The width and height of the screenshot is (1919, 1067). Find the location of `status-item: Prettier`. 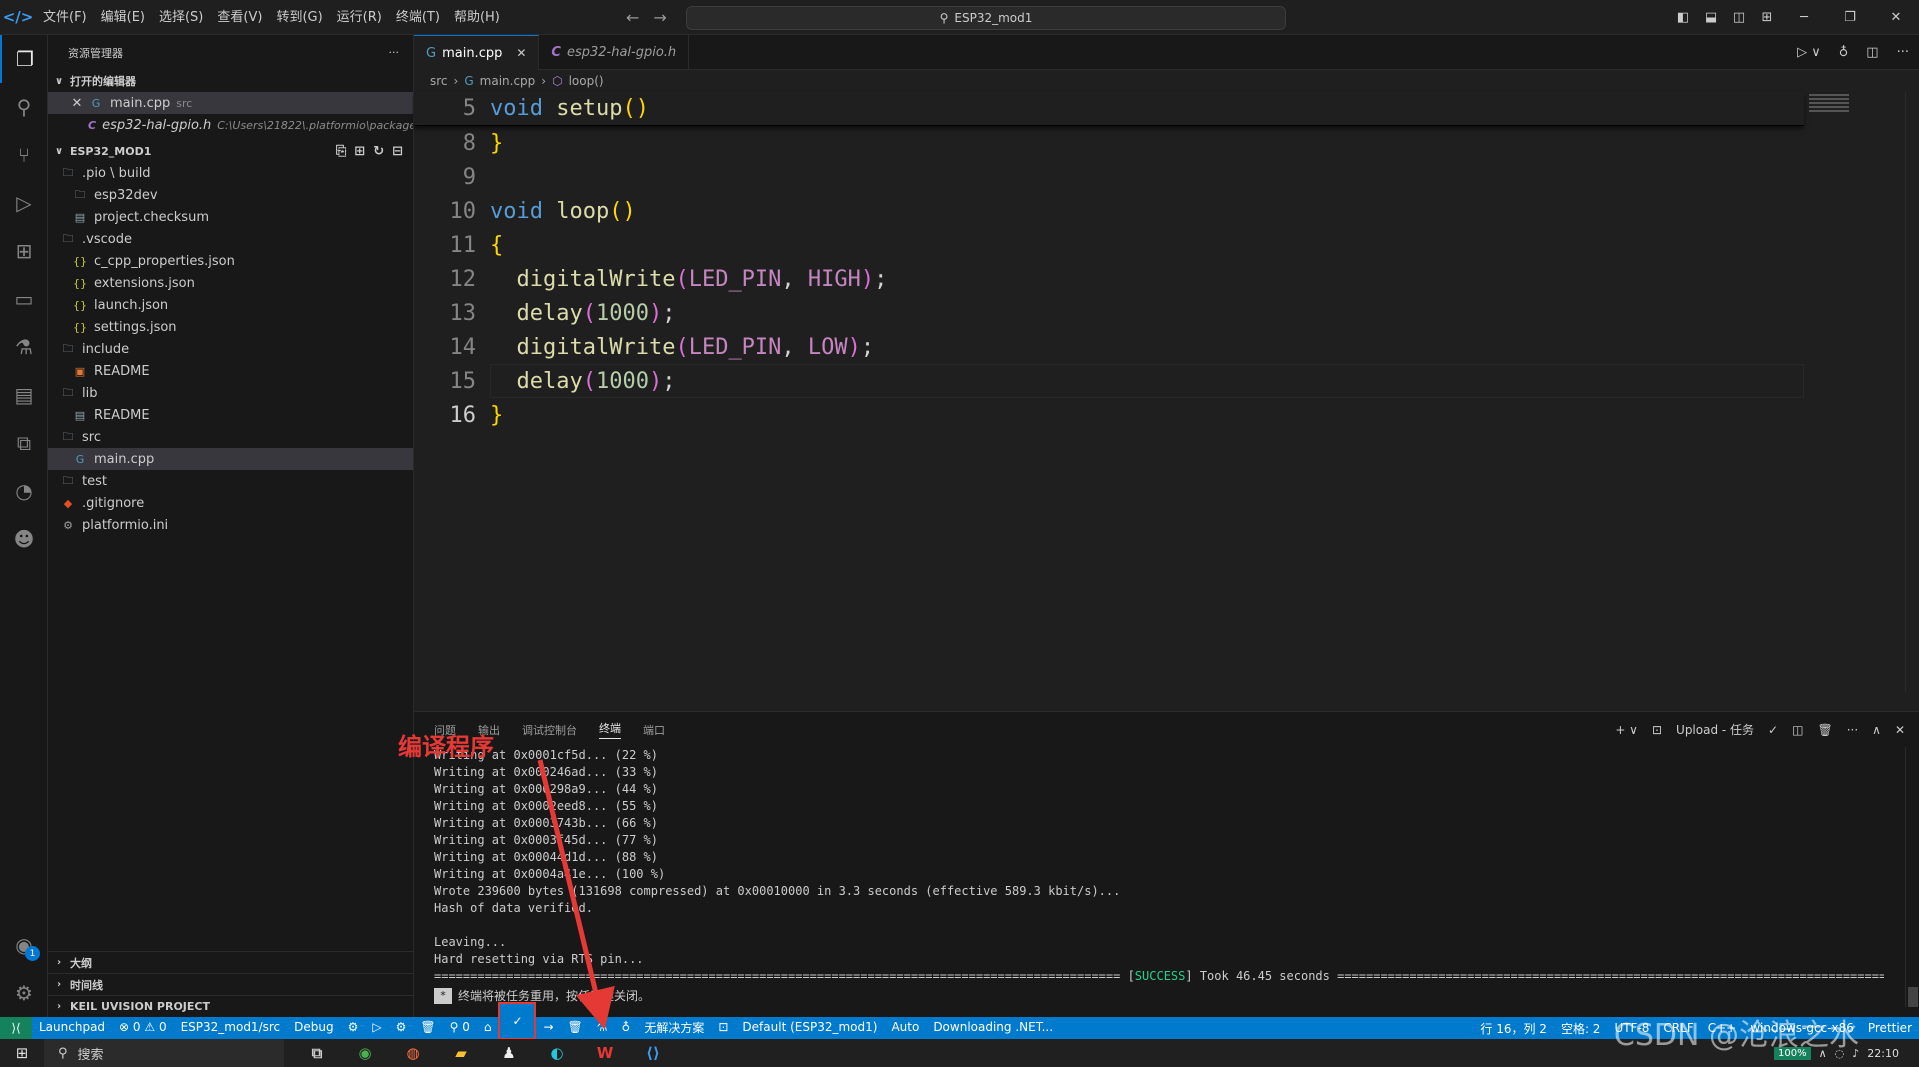

status-item: Prettier is located at coordinates (1890, 1028).